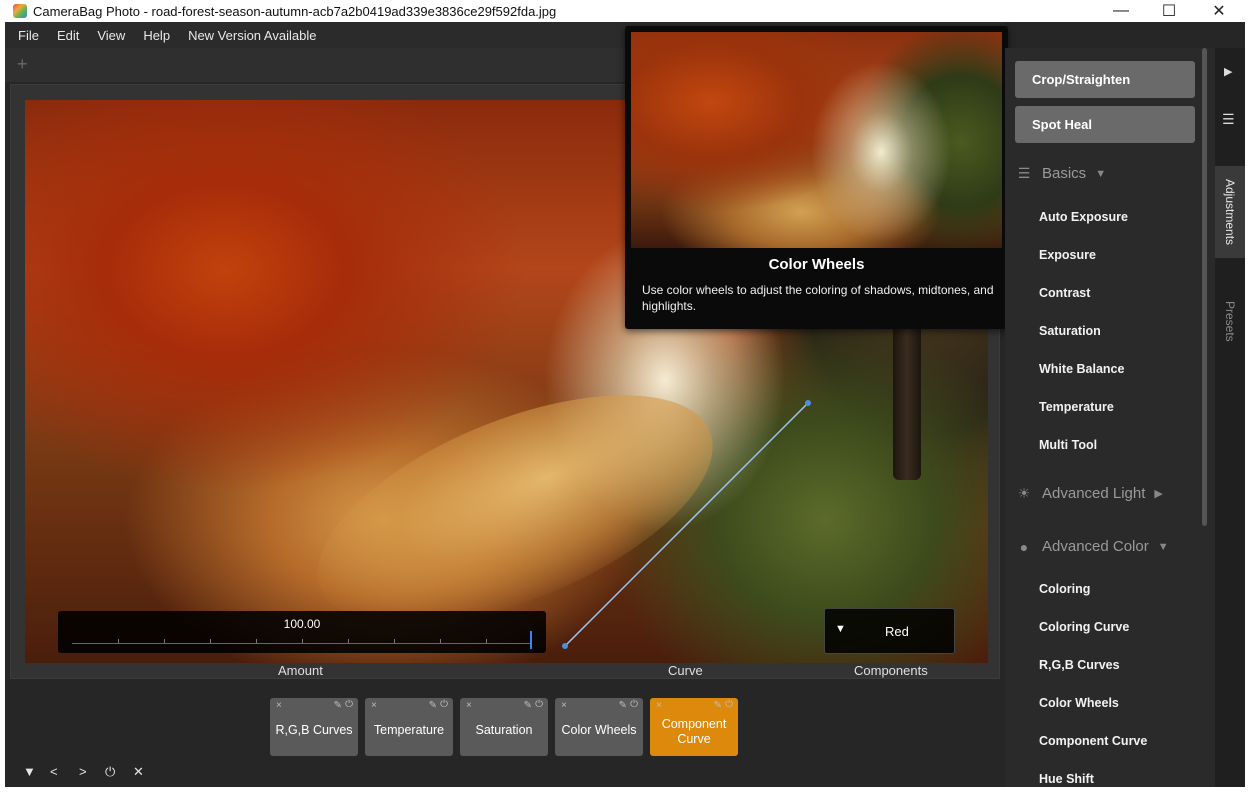  What do you see at coordinates (1228, 71) in the screenshot?
I see `collapse-panel-icon: ▶` at bounding box center [1228, 71].